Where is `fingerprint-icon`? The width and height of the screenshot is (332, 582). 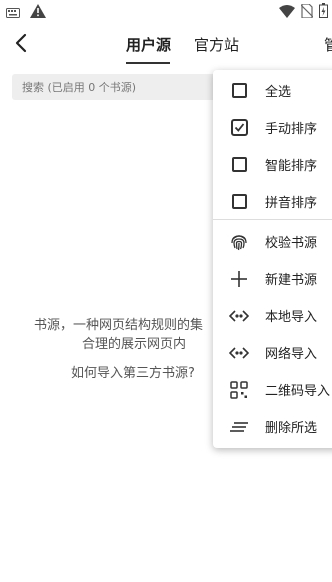
fingerprint-icon is located at coordinates (239, 242).